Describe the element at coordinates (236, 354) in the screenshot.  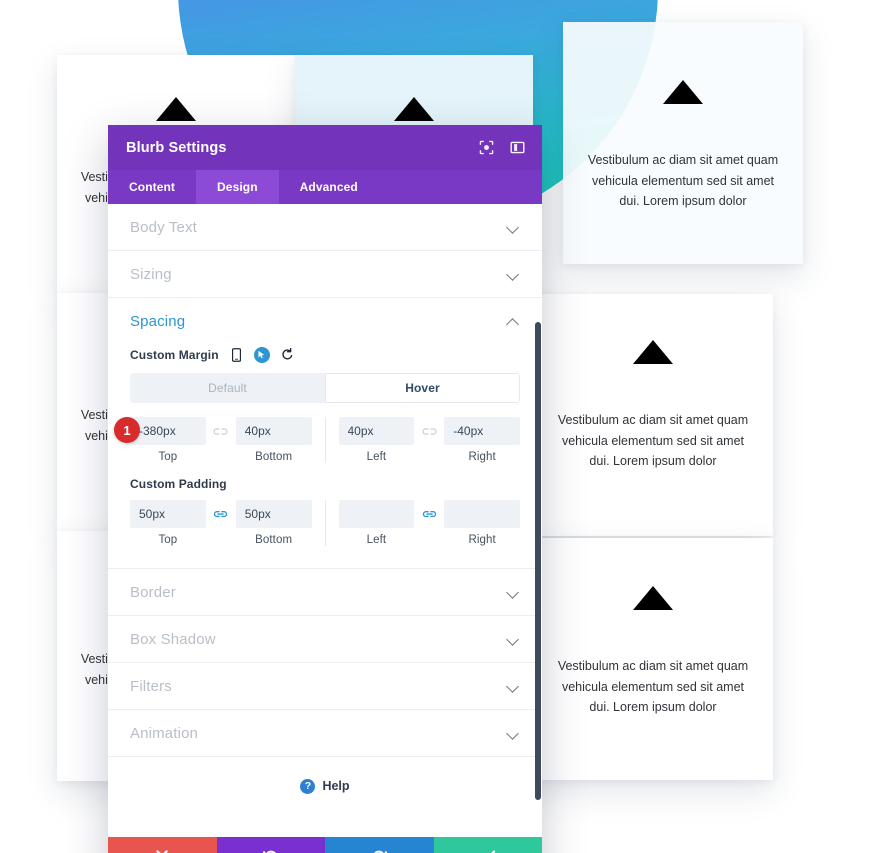
I see `responsive-device-icon` at that location.